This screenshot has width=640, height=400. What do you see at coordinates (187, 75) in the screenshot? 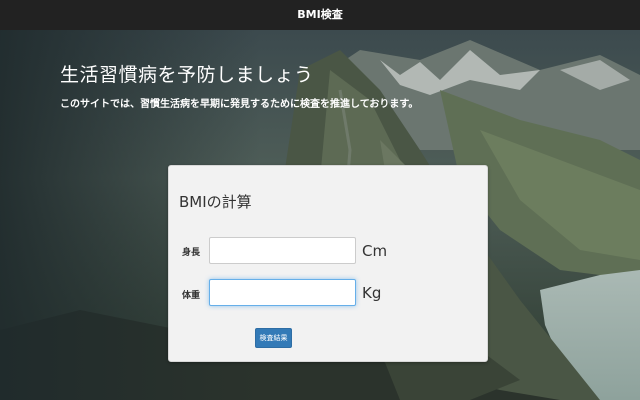
I see `hero-title: 生活習慣病を予防しましょう` at bounding box center [187, 75].